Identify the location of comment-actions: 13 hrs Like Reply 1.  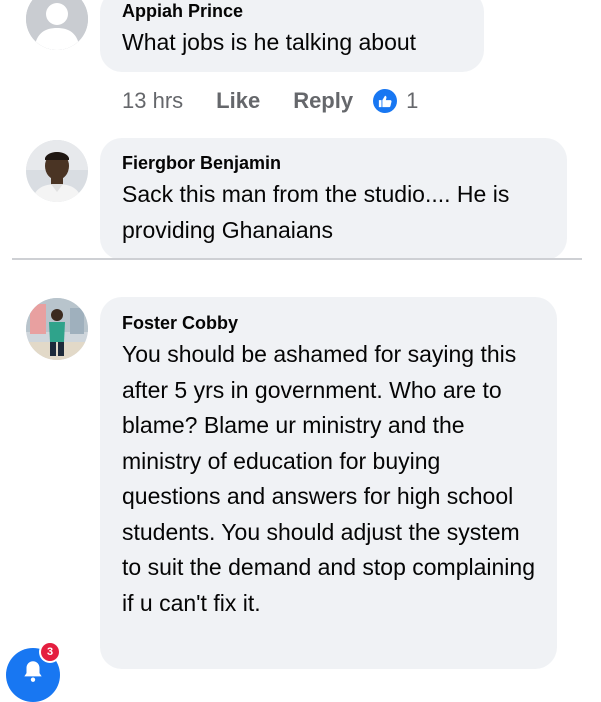
(270, 101).